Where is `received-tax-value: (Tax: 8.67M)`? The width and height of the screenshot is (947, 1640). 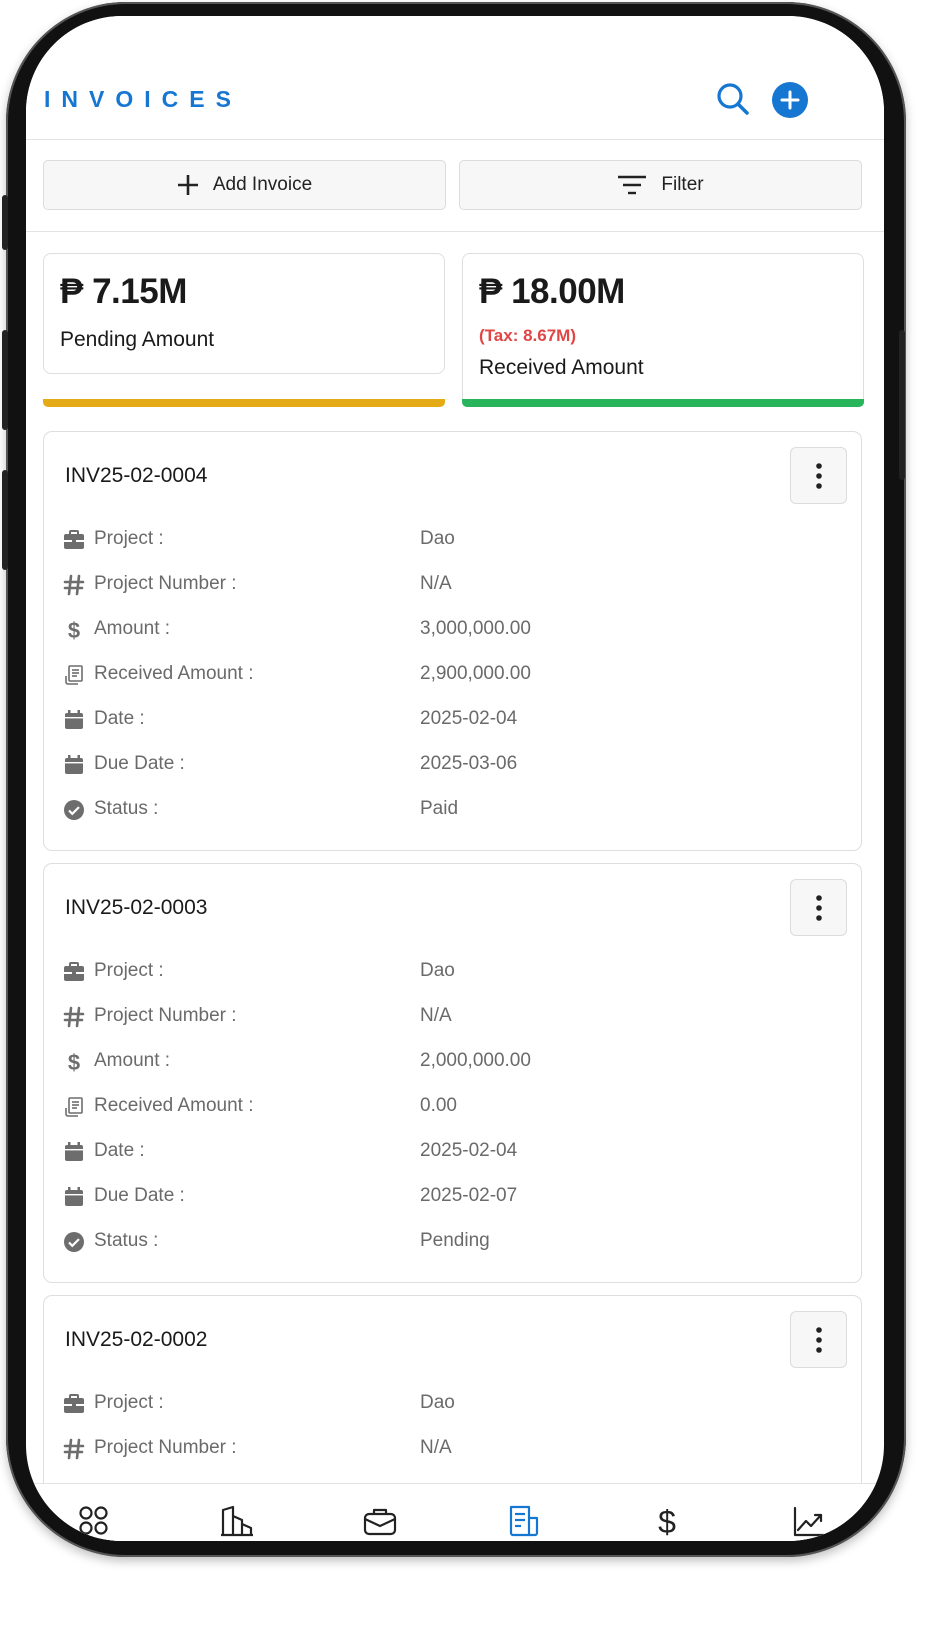 received-tax-value: (Tax: 8.67M) is located at coordinates (527, 335).